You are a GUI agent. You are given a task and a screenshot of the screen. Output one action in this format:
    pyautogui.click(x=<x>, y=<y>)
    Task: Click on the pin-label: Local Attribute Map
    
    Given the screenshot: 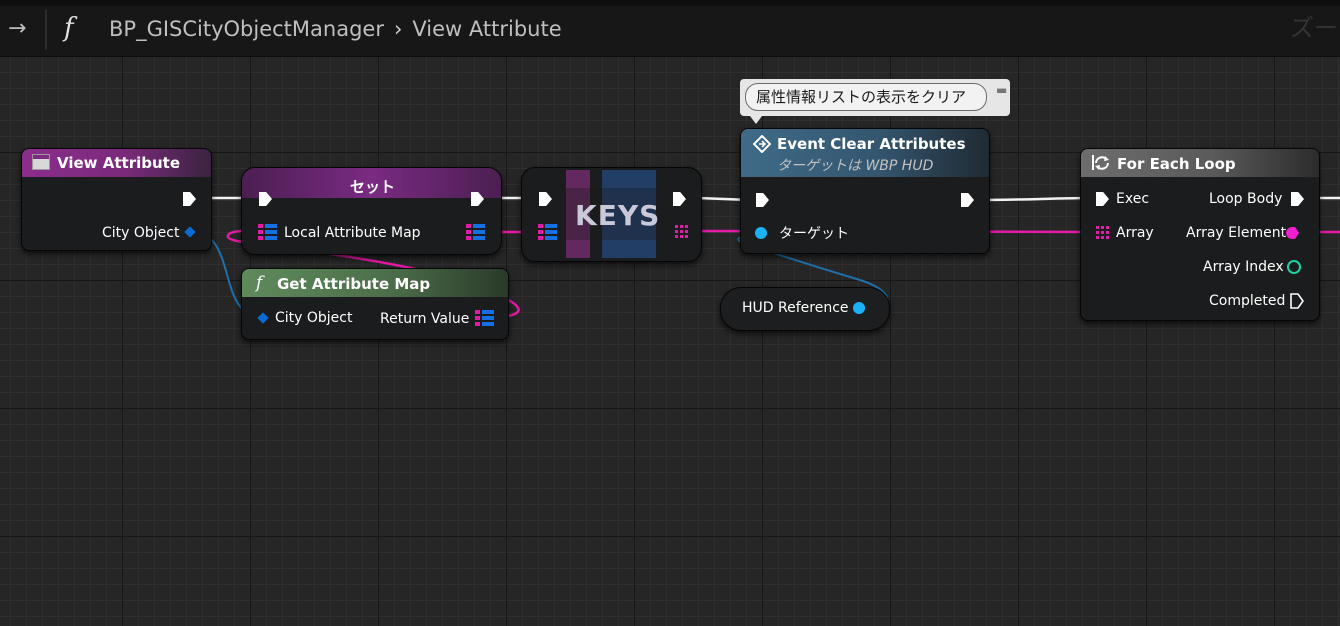 What is the action you would take?
    pyautogui.click(x=352, y=233)
    